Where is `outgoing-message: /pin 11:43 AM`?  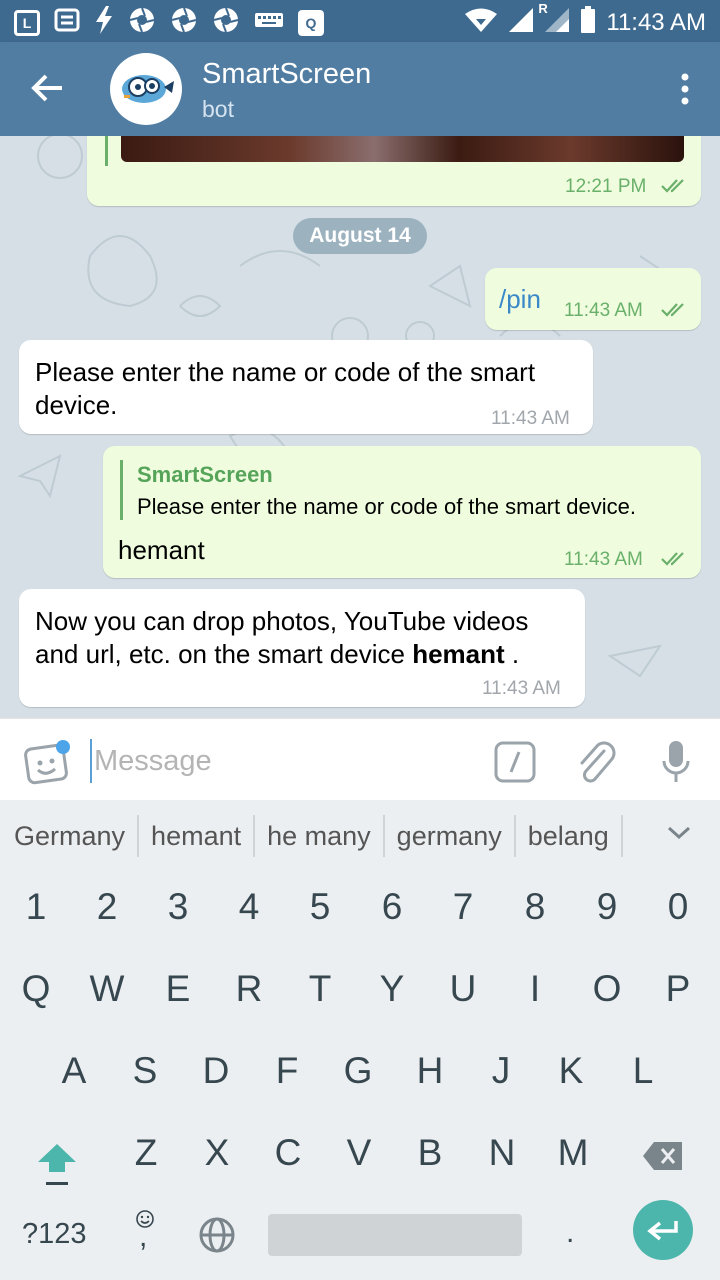
outgoing-message: /pin 11:43 AM is located at coordinates (593, 299).